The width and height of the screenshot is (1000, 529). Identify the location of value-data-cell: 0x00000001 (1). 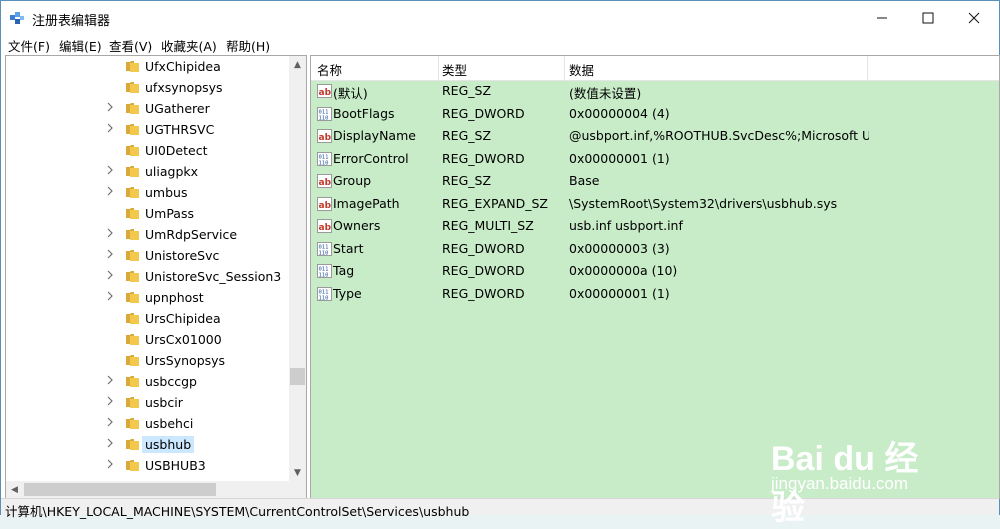
(619, 293).